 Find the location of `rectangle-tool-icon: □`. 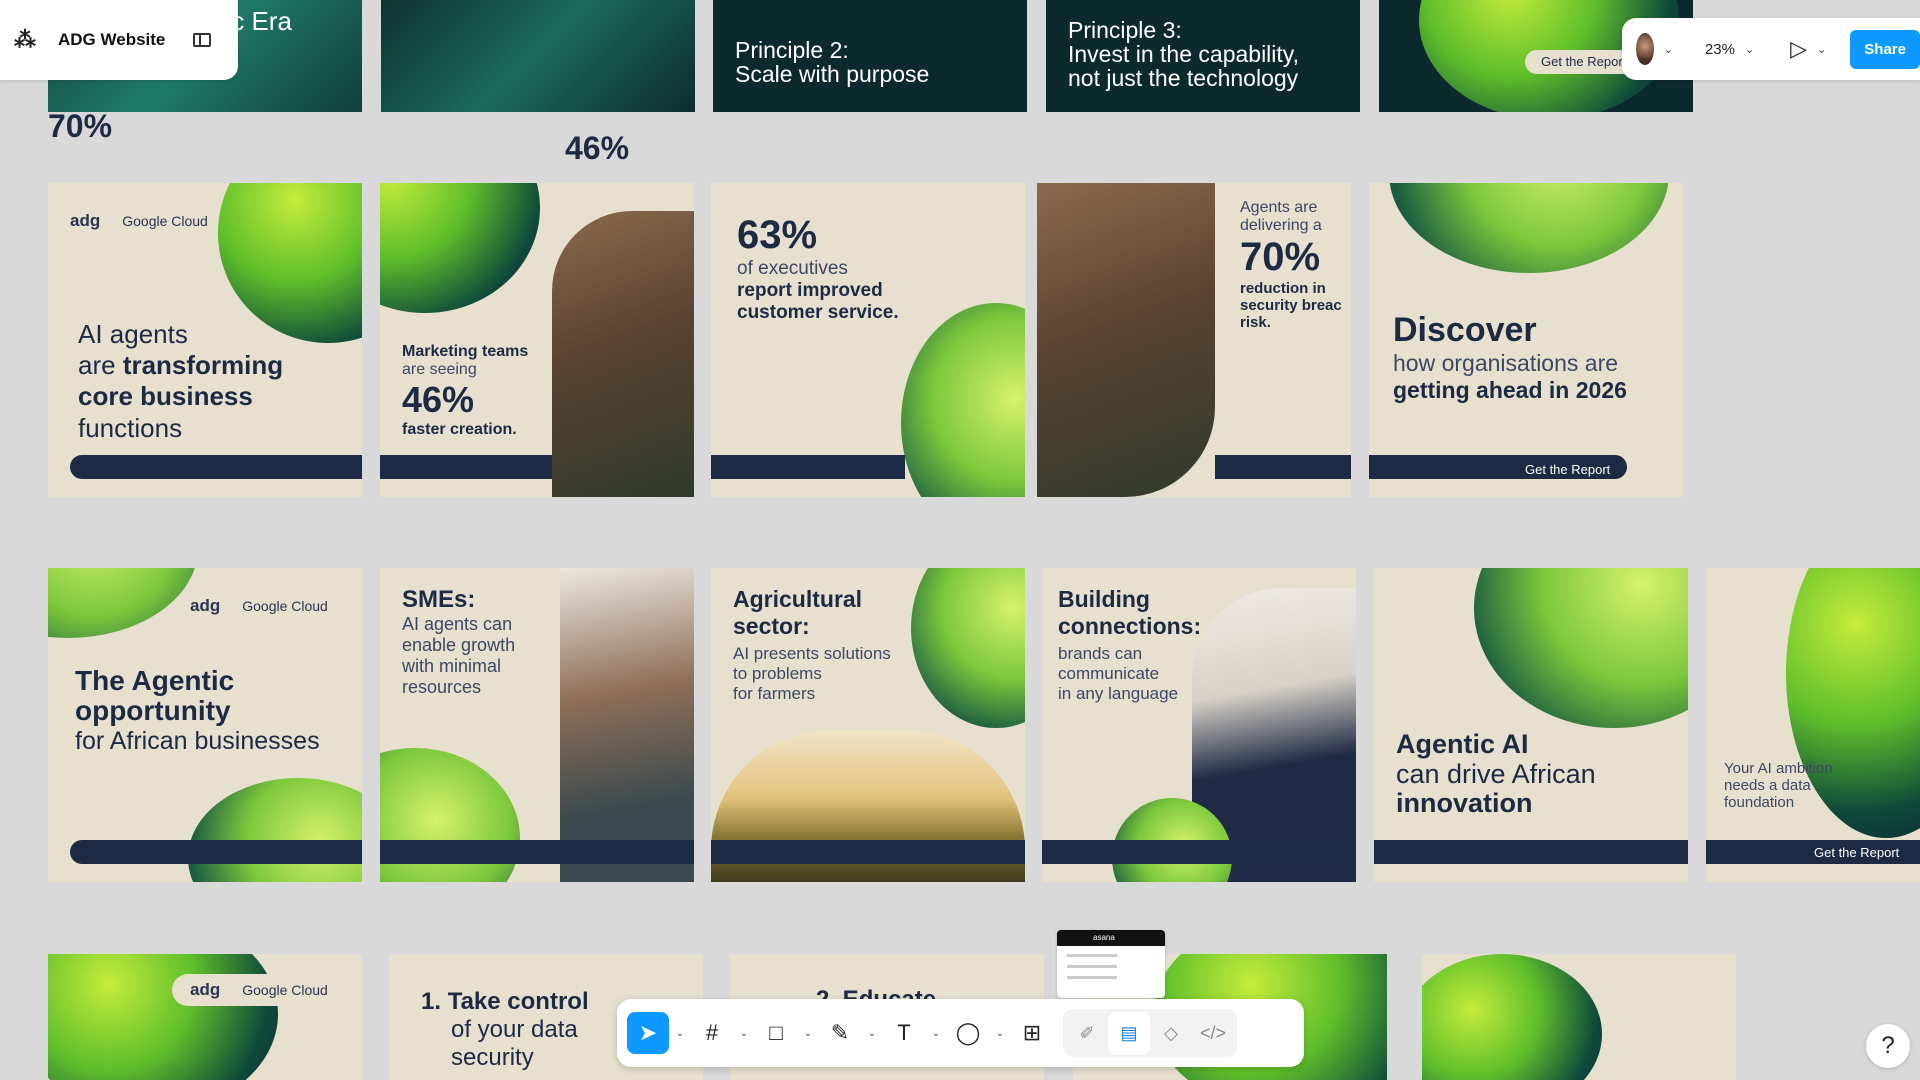

rectangle-tool-icon: □ is located at coordinates (776, 1033).